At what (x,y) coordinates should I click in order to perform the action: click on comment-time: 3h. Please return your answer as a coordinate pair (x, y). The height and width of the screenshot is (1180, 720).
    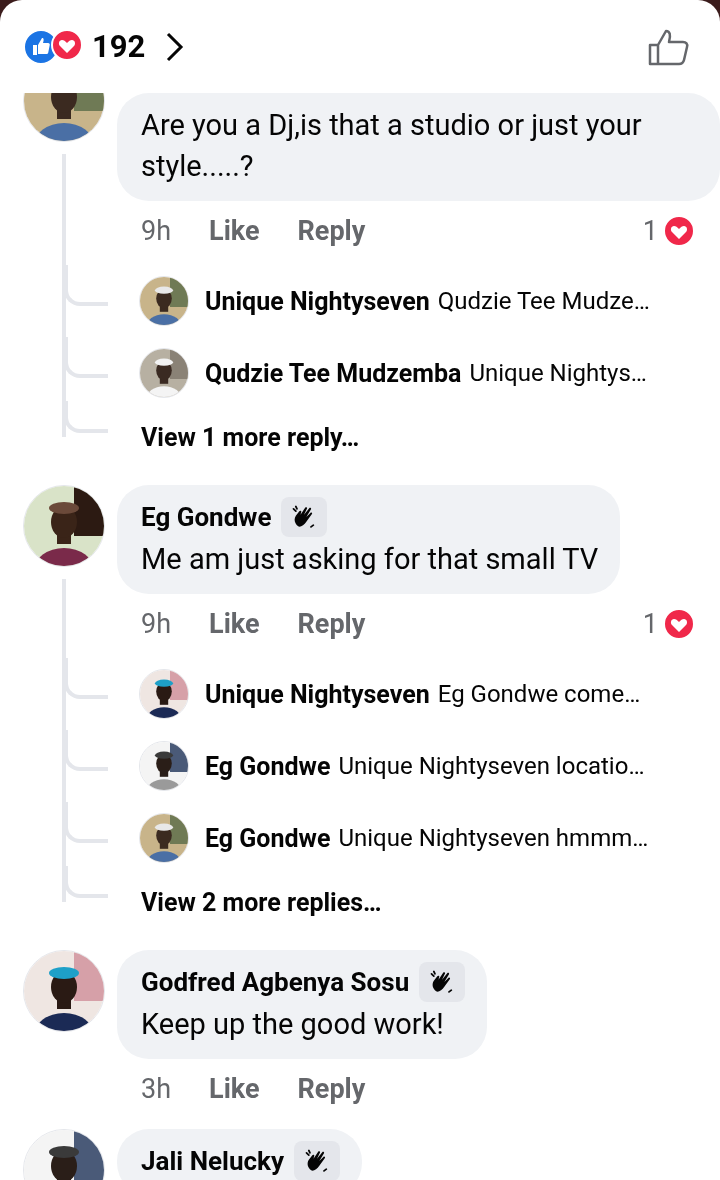
    Looking at the image, I should click on (156, 1089).